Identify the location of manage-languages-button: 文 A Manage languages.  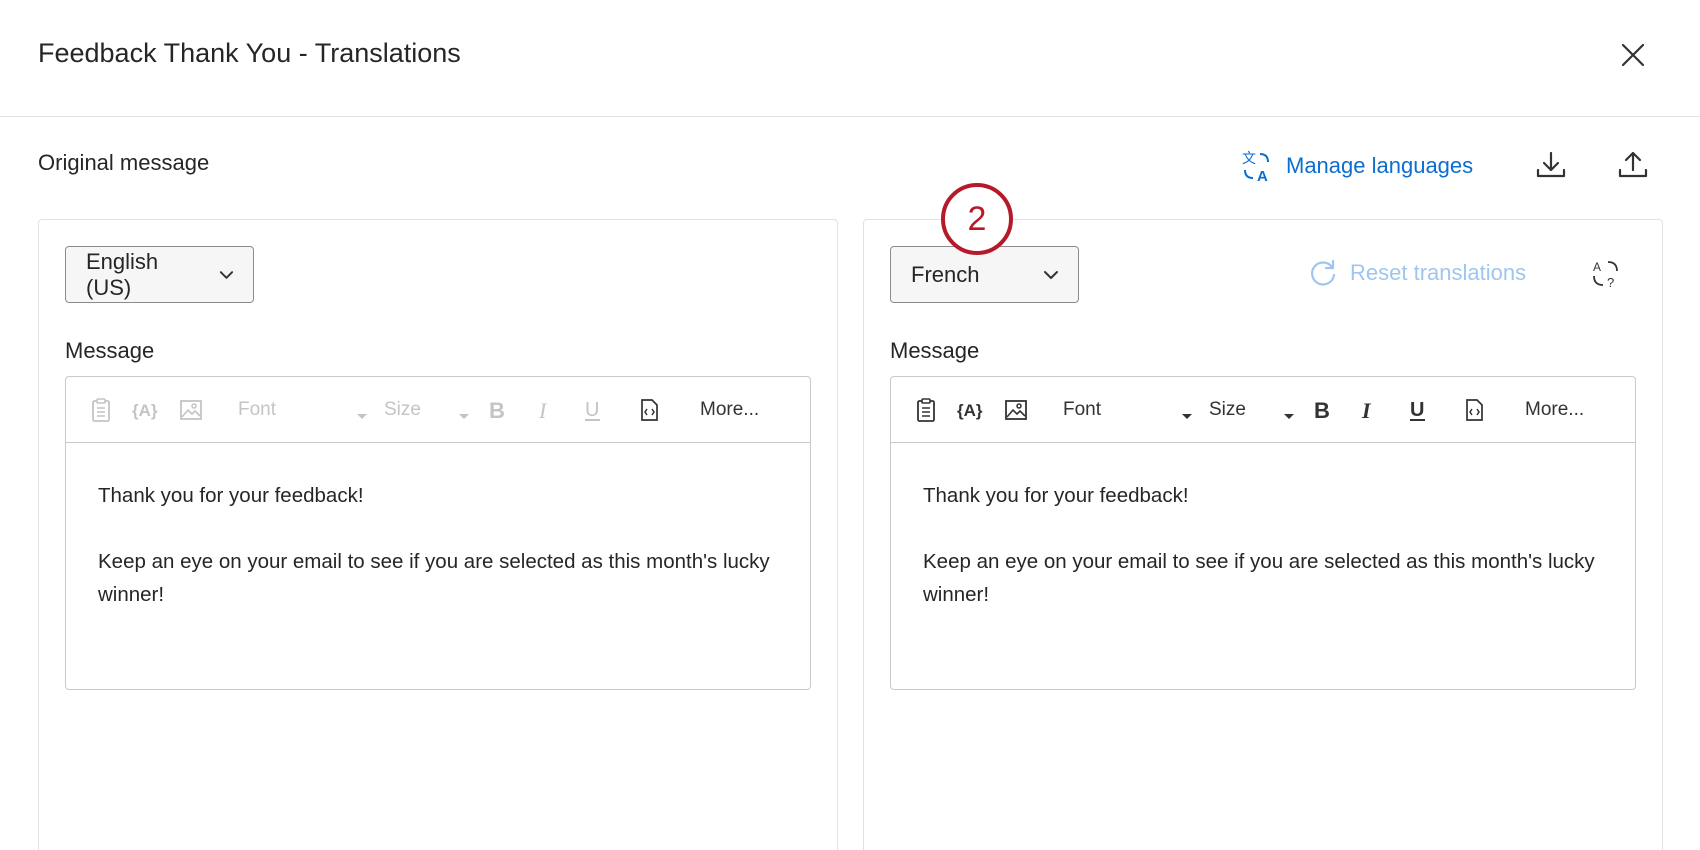
(1356, 166).